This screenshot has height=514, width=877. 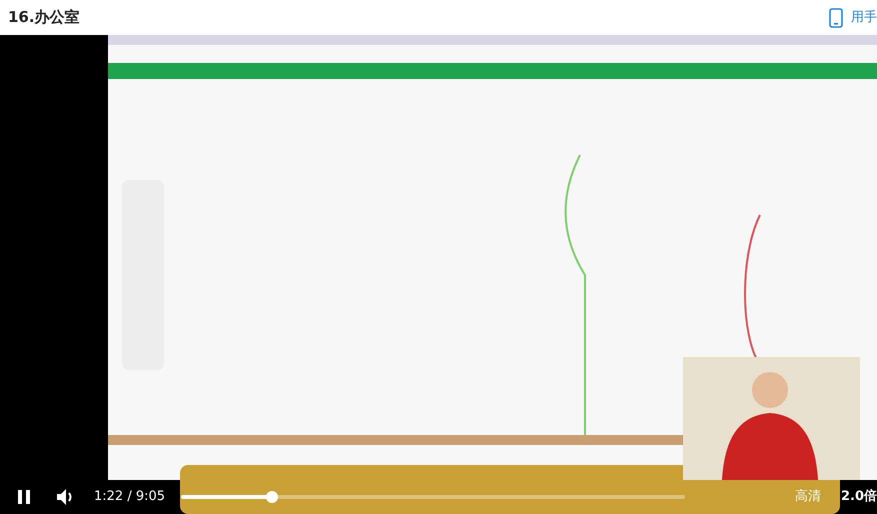 What do you see at coordinates (807, 497) in the screenshot?
I see `quality-button: 高清` at bounding box center [807, 497].